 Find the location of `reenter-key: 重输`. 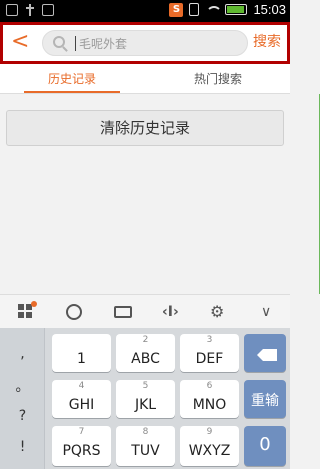

reenter-key: 重输 is located at coordinates (265, 399).